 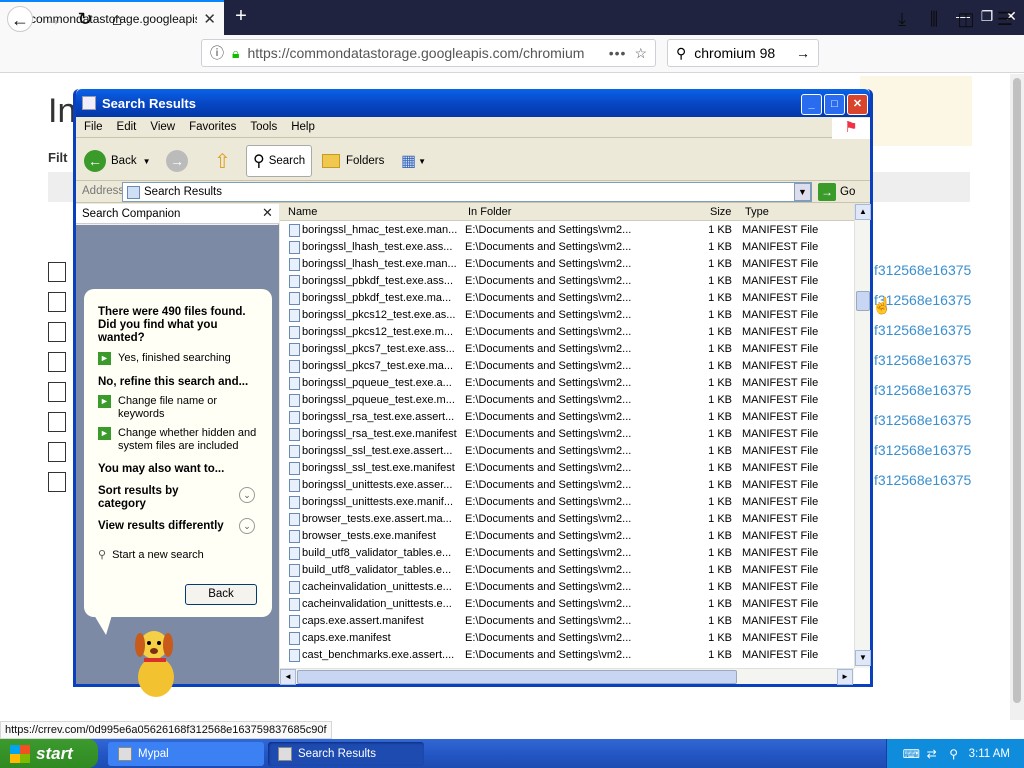 I want to click on search-input: chromium 98, so click(x=745, y=53).